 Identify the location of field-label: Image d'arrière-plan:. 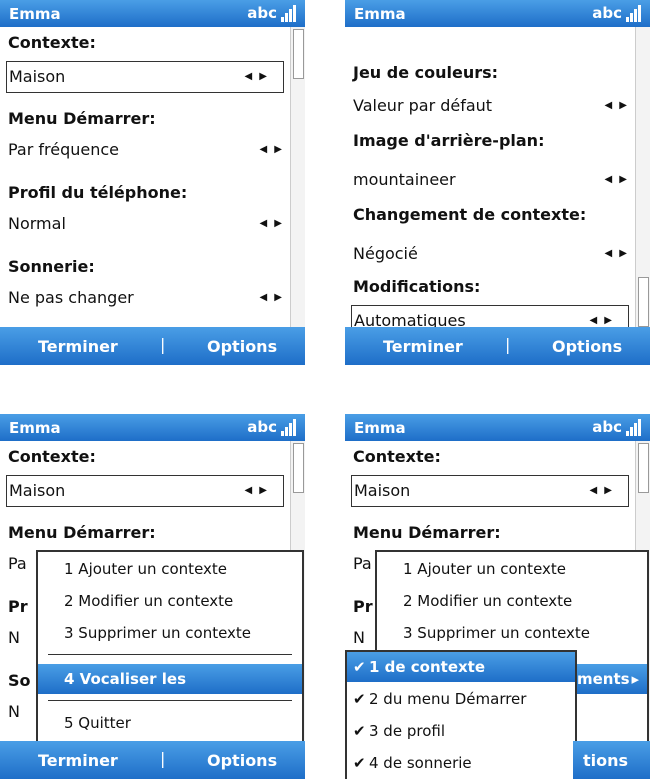
(449, 140).